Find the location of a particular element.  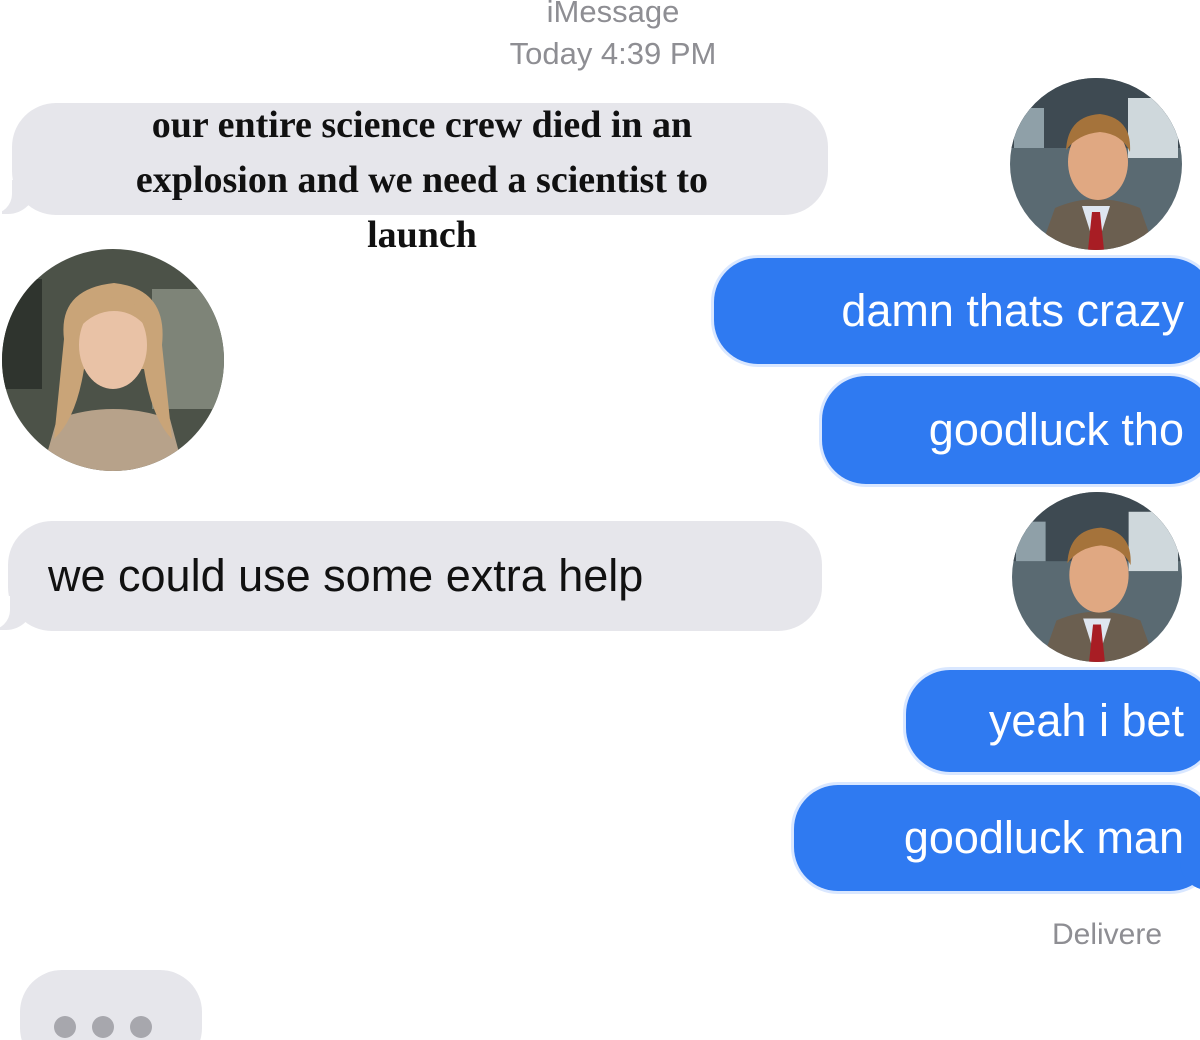

service-label: iMessage is located at coordinates (613, 14).